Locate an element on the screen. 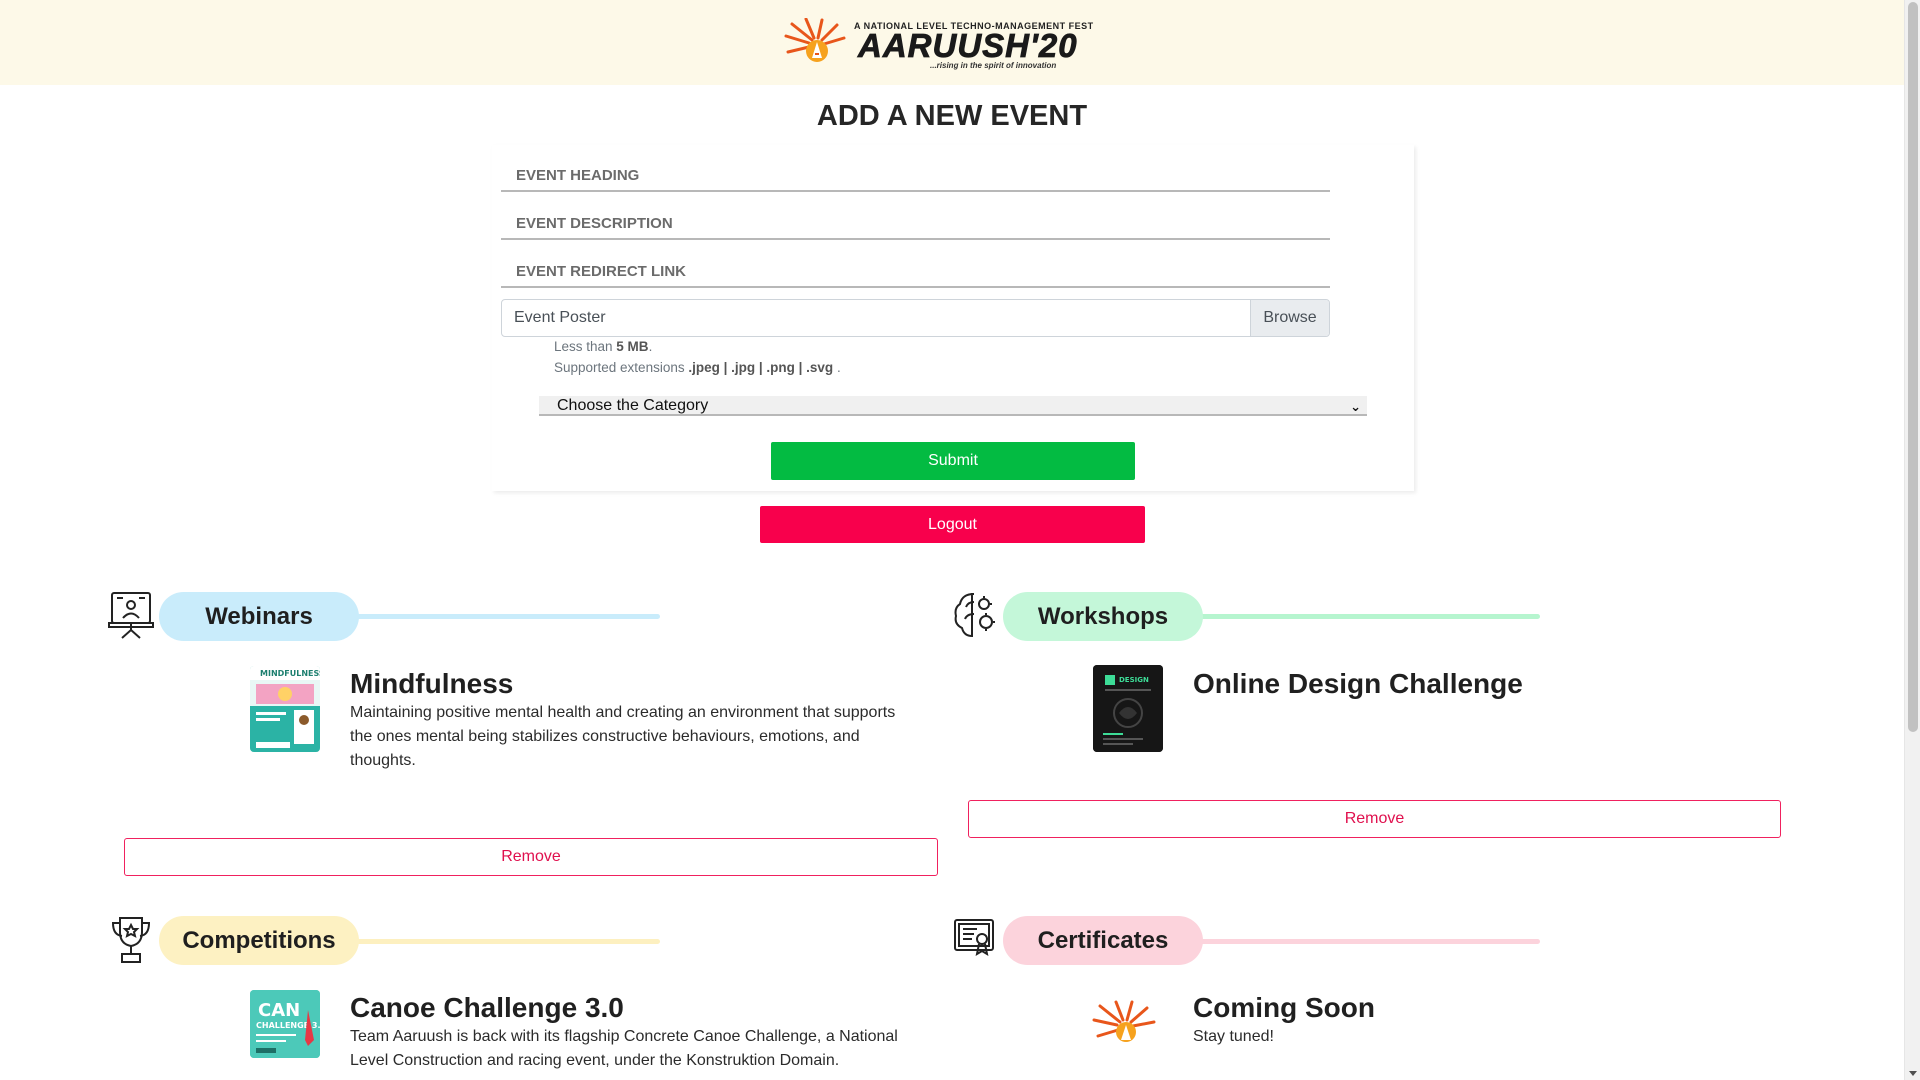 The height and width of the screenshot is (1080, 1920). coming-soon-title: Coming Soon is located at coordinates (1284, 1007).